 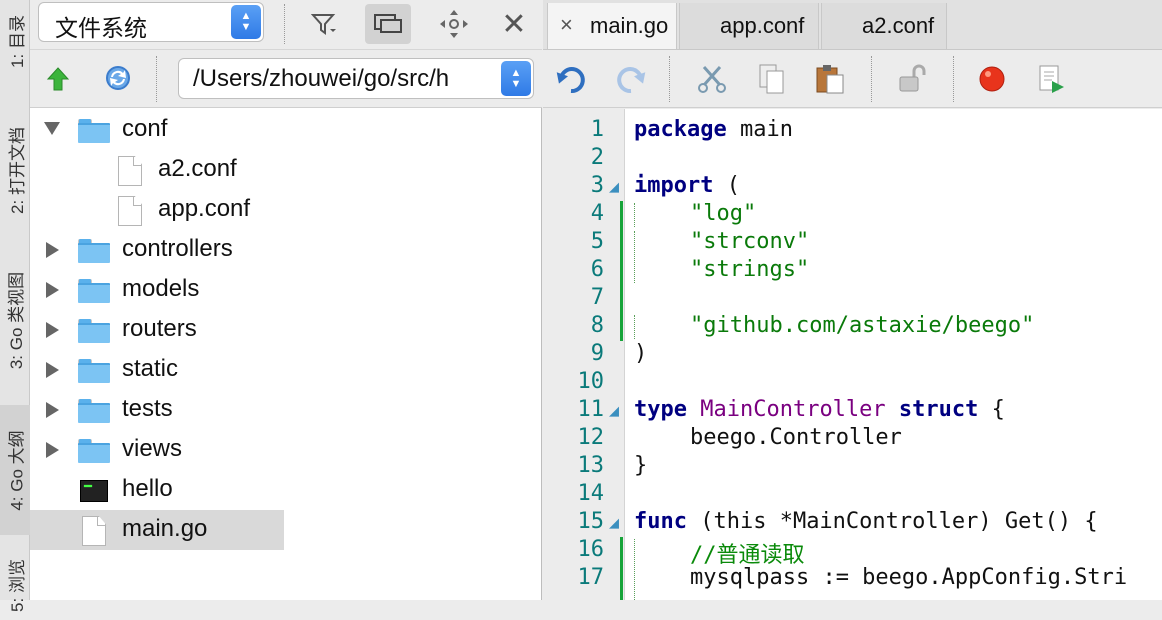 I want to click on tree-item-controllers: controllers, so click(x=286, y=250).